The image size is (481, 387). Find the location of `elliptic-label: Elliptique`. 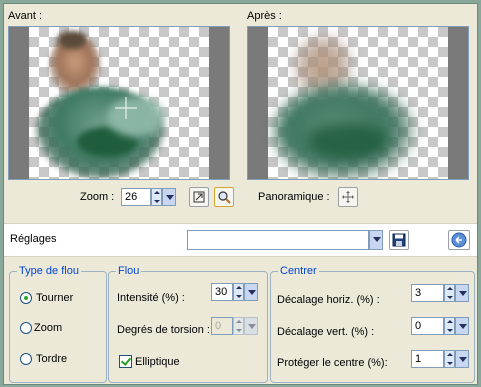

elliptic-label: Elliptique is located at coordinates (157, 362).